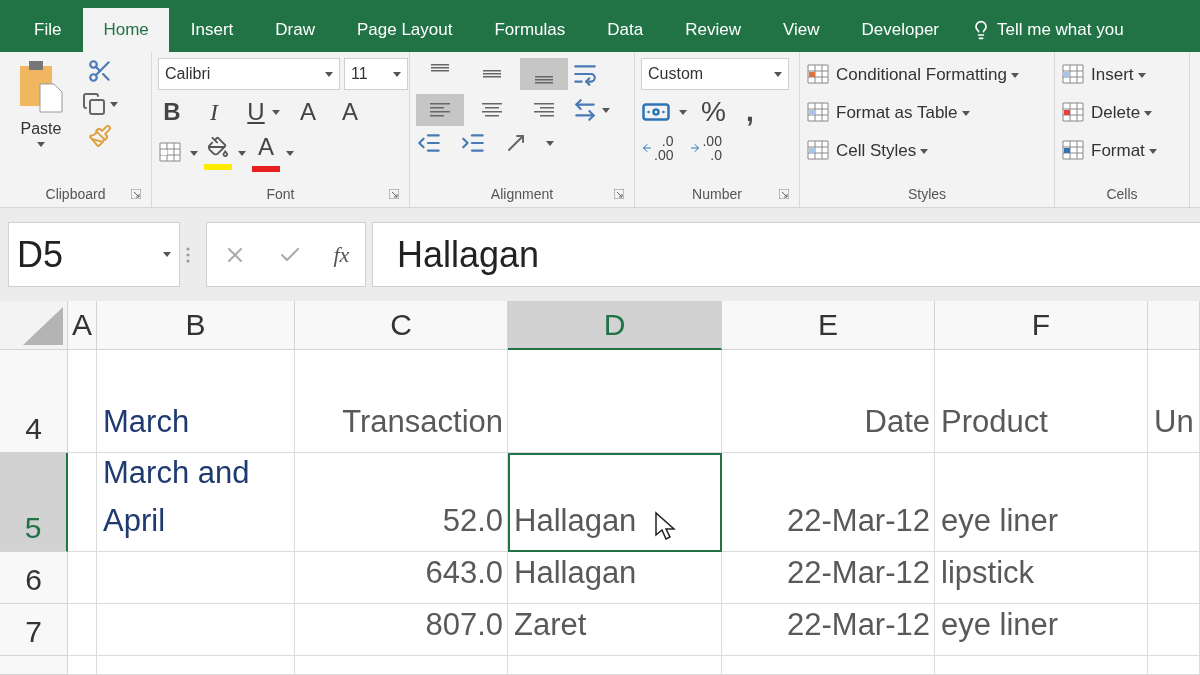  What do you see at coordinates (585, 110) in the screenshot?
I see `merge-icon` at bounding box center [585, 110].